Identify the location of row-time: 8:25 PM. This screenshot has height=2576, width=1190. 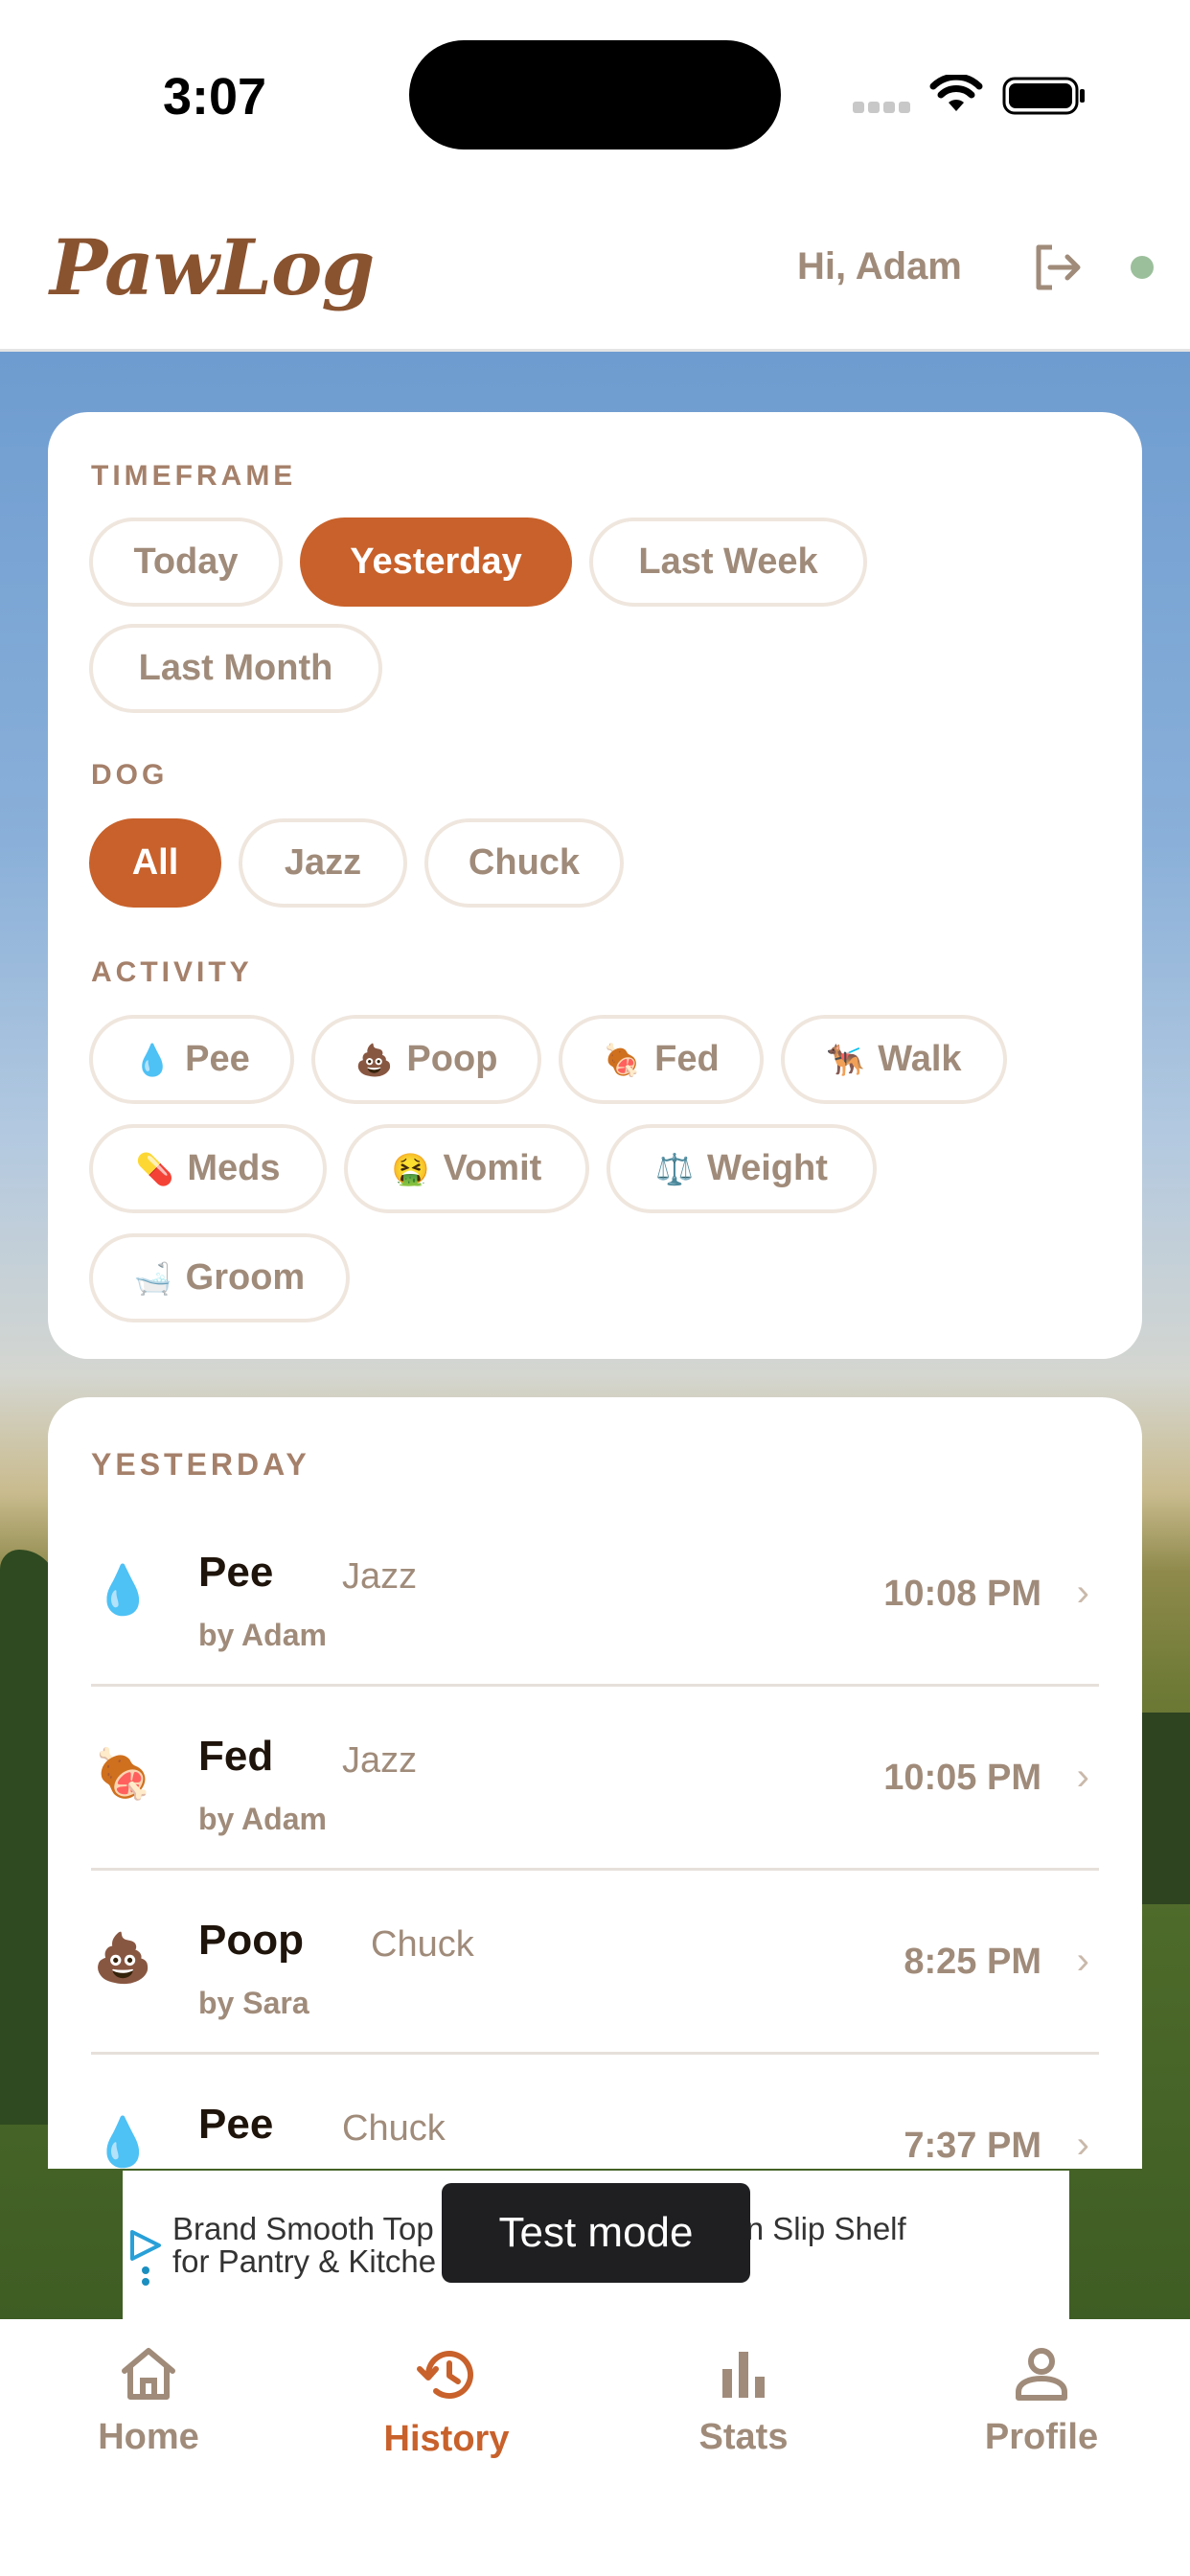
(973, 1962).